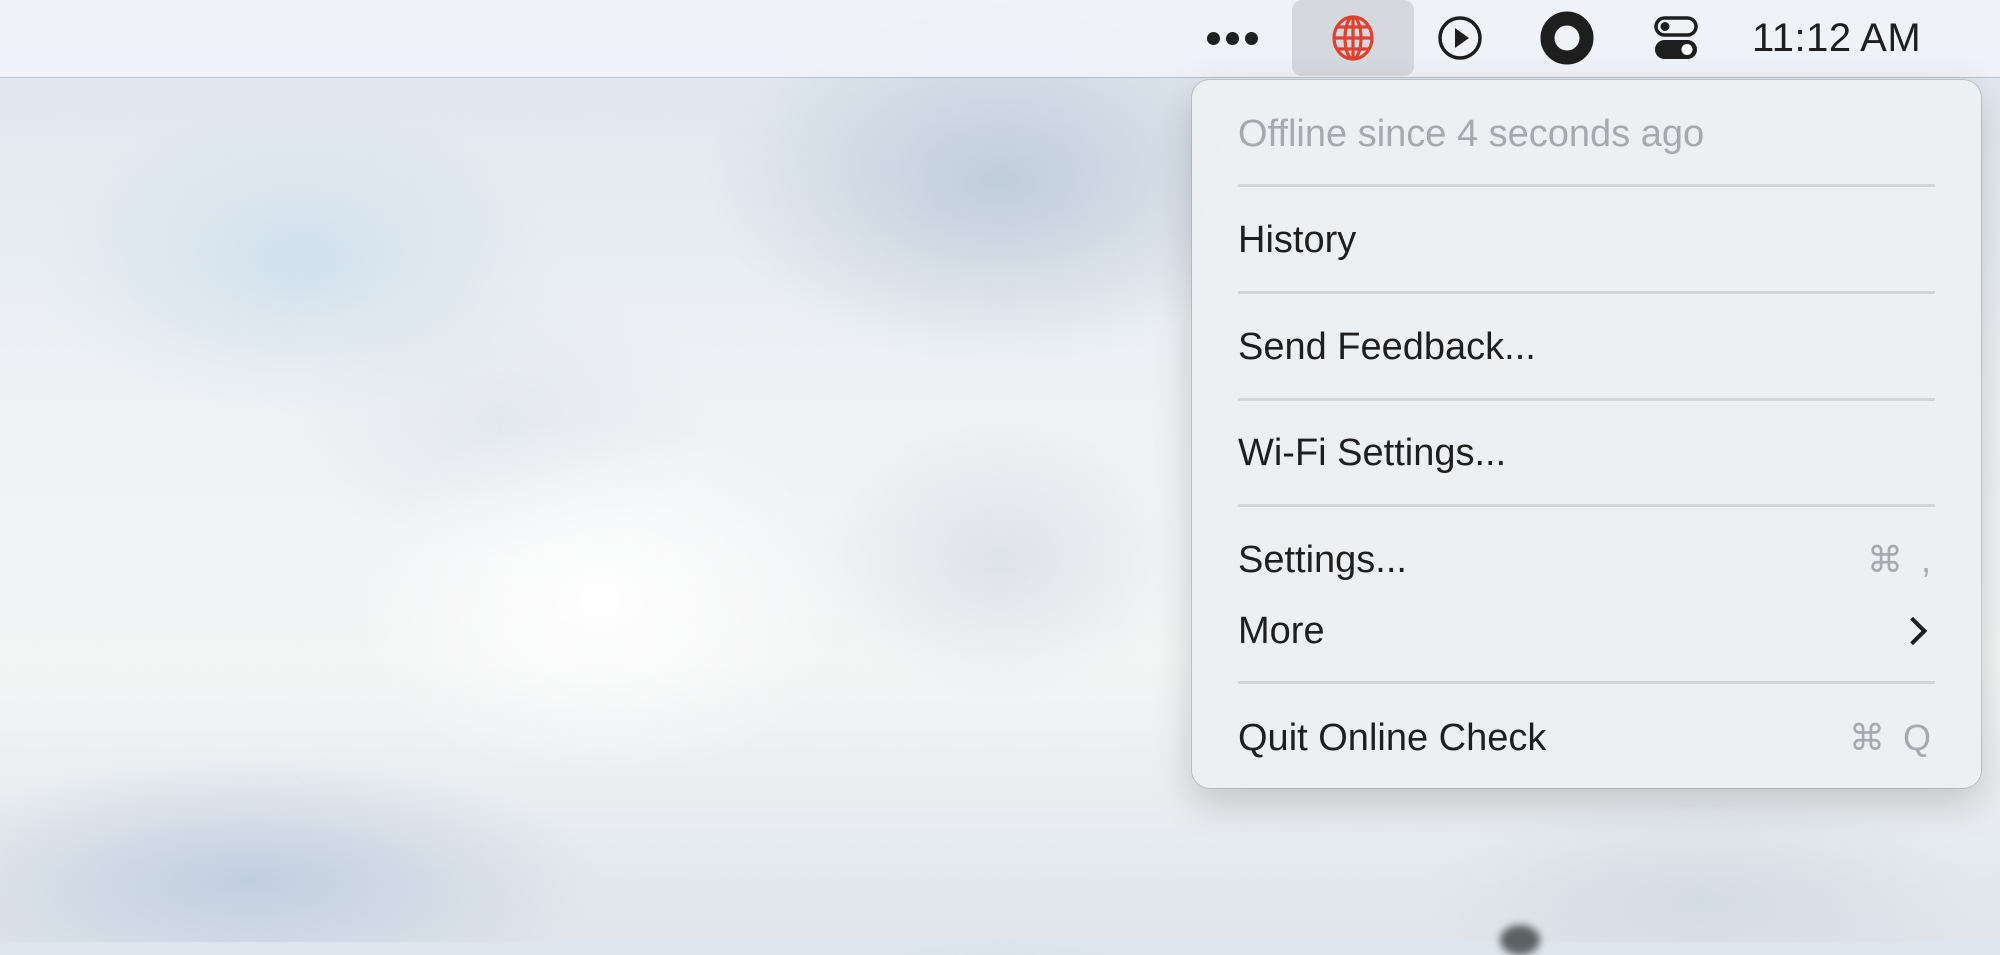 Image resolution: width=2000 pixels, height=955 pixels. I want to click on globe-icon, so click(1353, 38).